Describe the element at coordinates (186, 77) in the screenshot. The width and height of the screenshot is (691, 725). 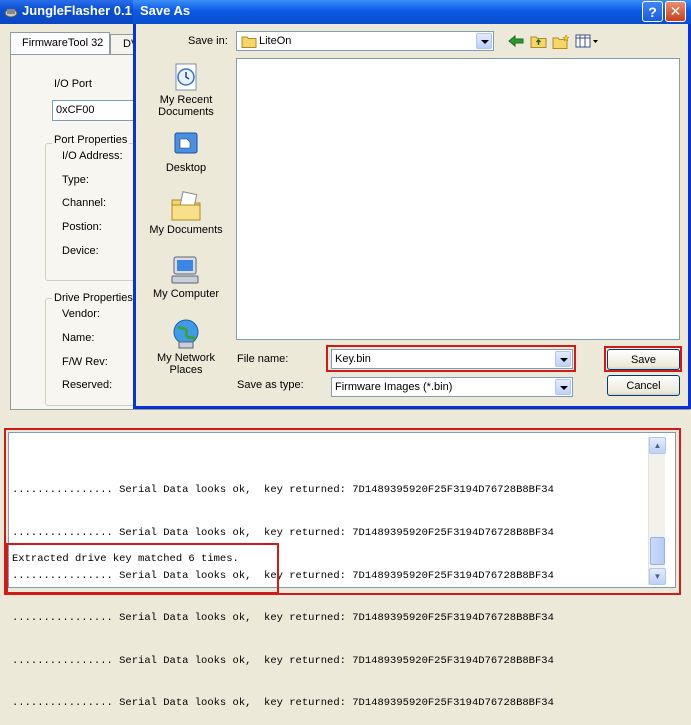
I see `recent-documents-icon` at that location.